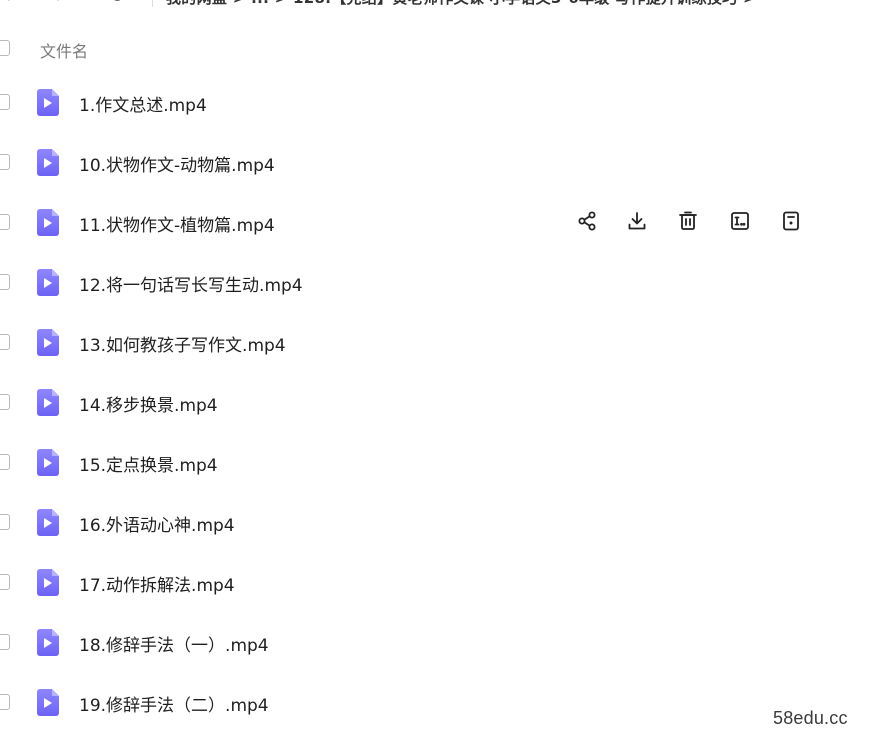 The height and width of the screenshot is (743, 874). Describe the element at coordinates (148, 403) in the screenshot. I see `file-name: 14.移步换景.mp4` at that location.